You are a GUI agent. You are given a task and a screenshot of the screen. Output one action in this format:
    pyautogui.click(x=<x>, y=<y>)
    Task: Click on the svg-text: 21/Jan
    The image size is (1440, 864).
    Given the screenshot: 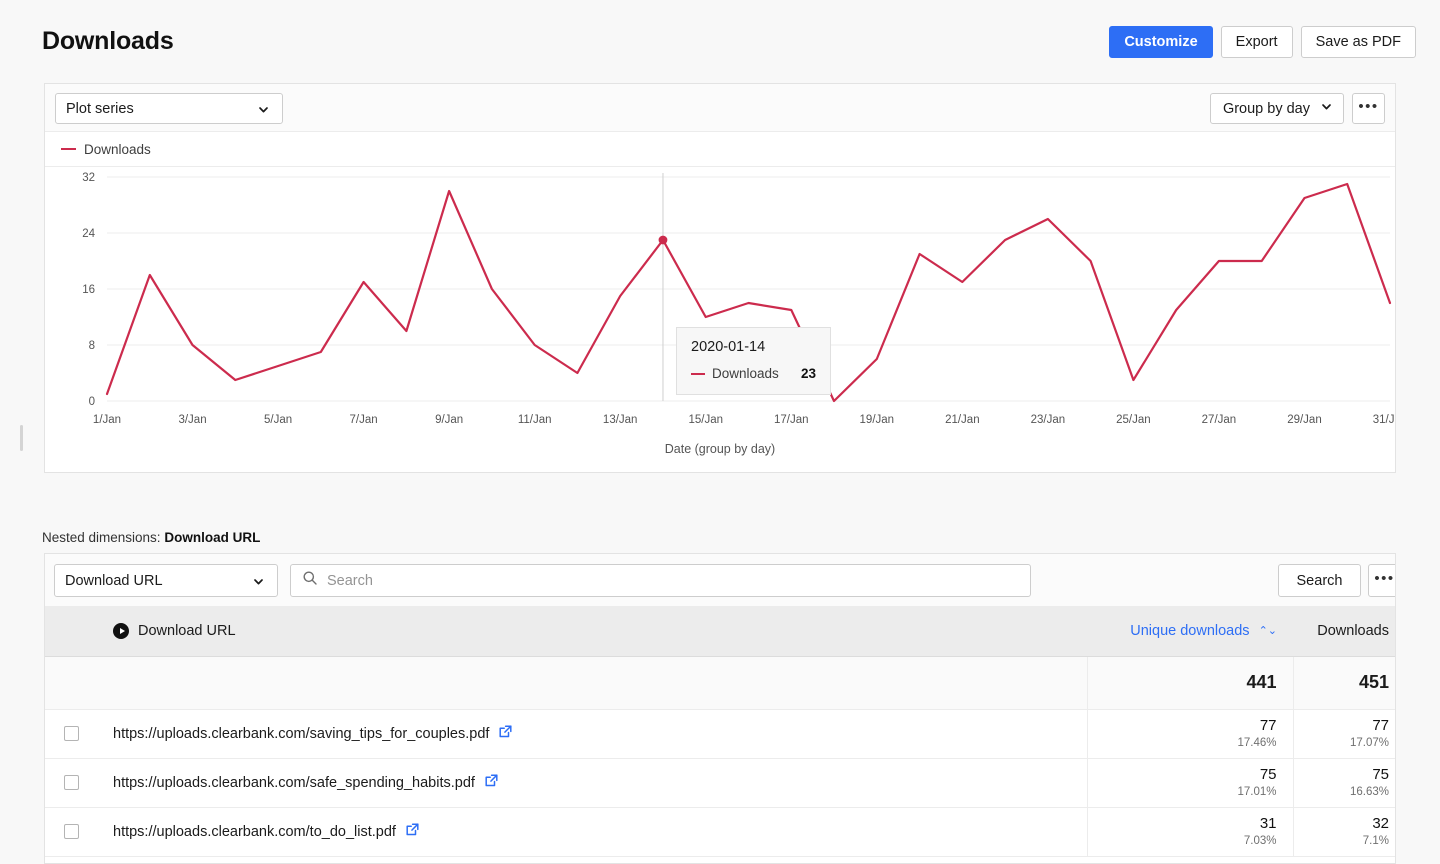 What is the action you would take?
    pyautogui.click(x=962, y=420)
    